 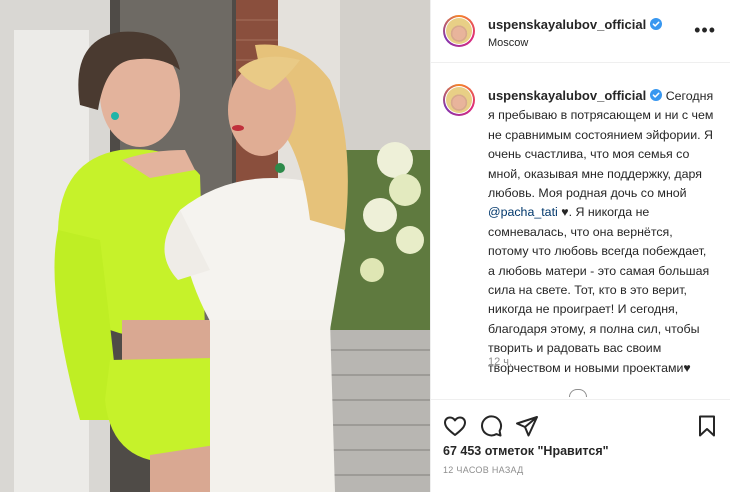 I want to click on caption-time: 12 ч., so click(x=500, y=362).